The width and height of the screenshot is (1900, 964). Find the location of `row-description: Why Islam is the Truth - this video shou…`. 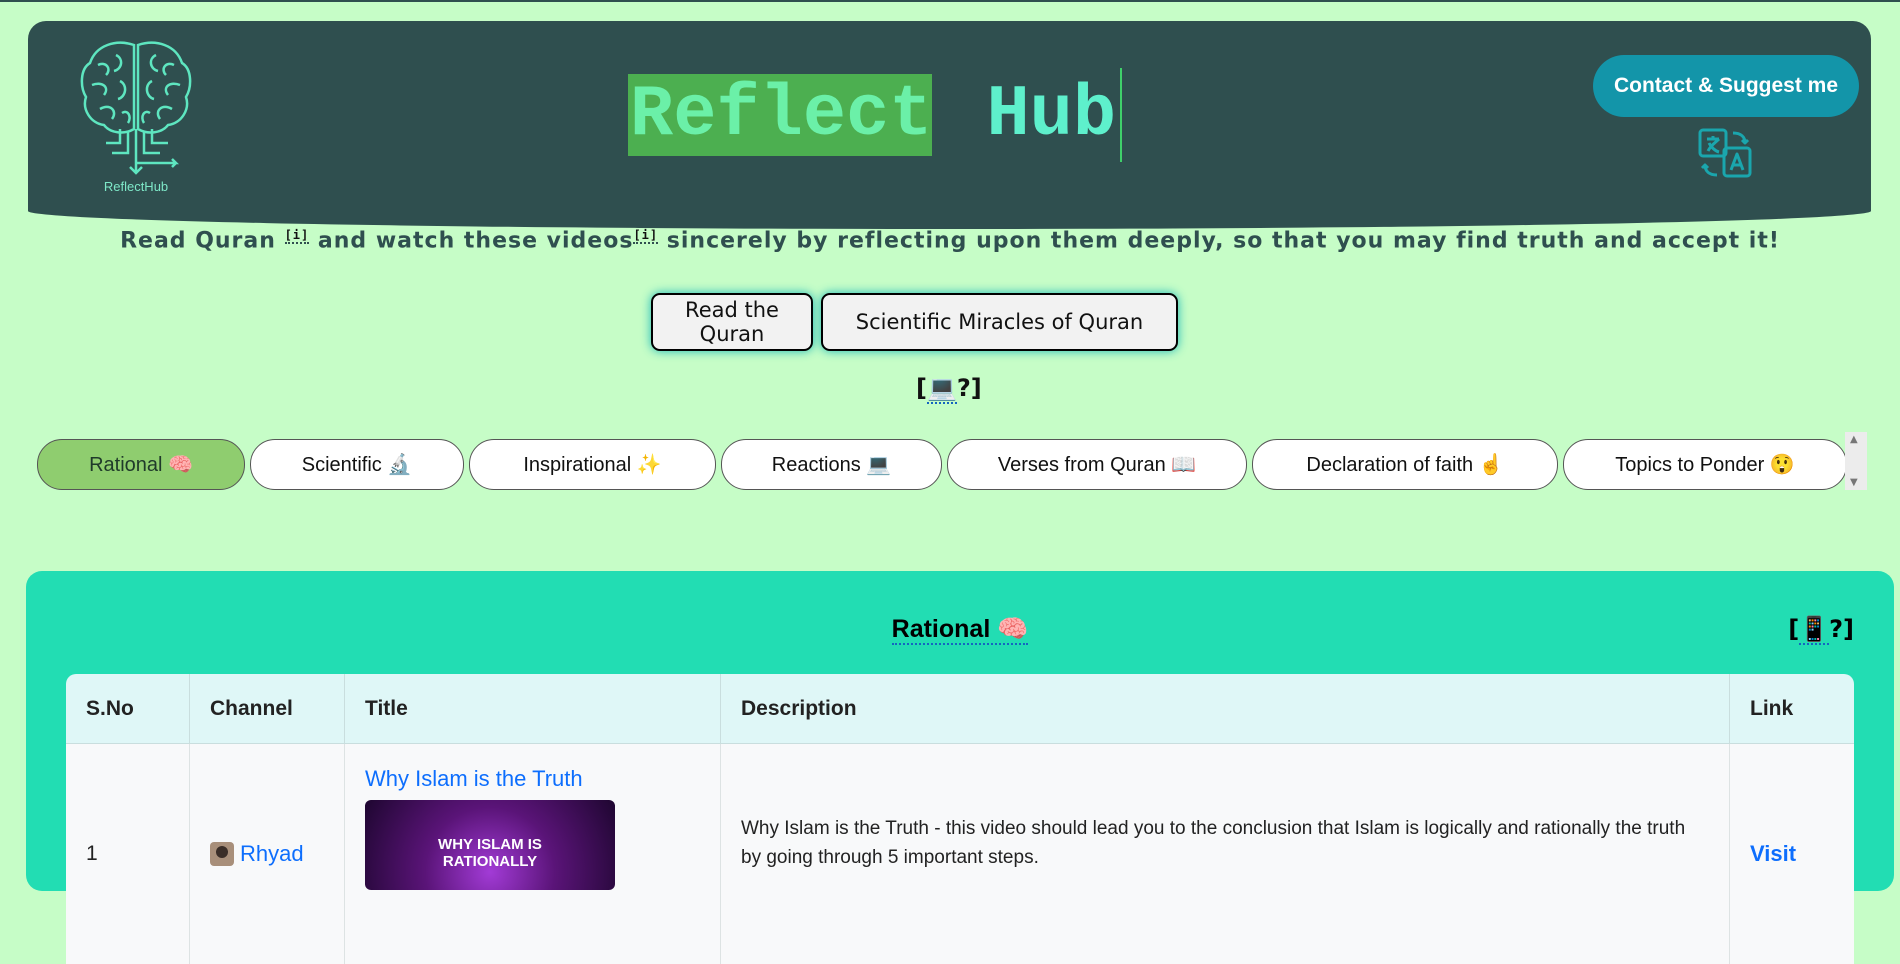

row-description: Why Islam is the Truth - this video shou… is located at coordinates (1225, 854).